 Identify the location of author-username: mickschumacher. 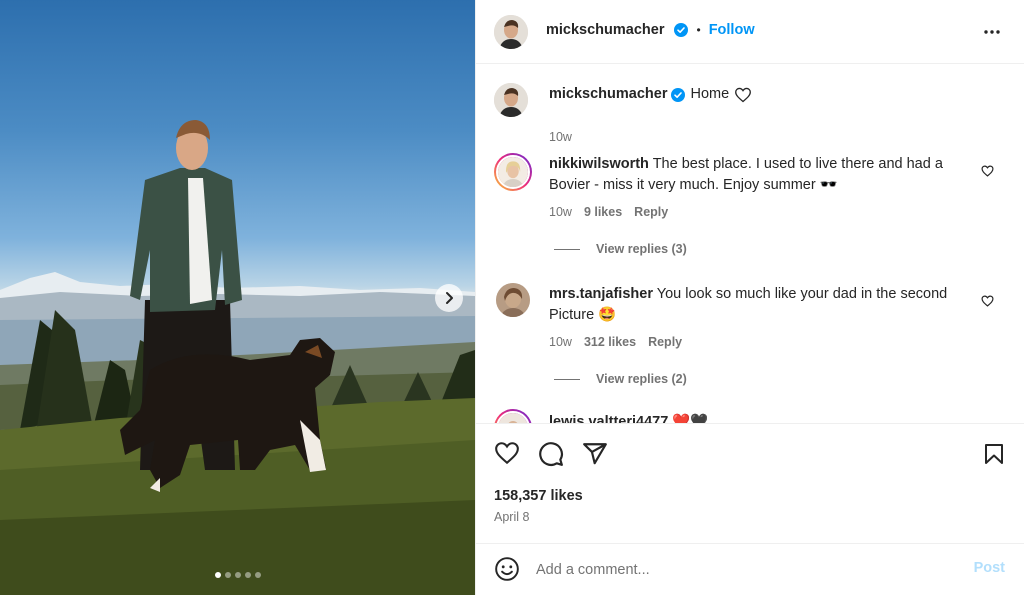
(605, 30).